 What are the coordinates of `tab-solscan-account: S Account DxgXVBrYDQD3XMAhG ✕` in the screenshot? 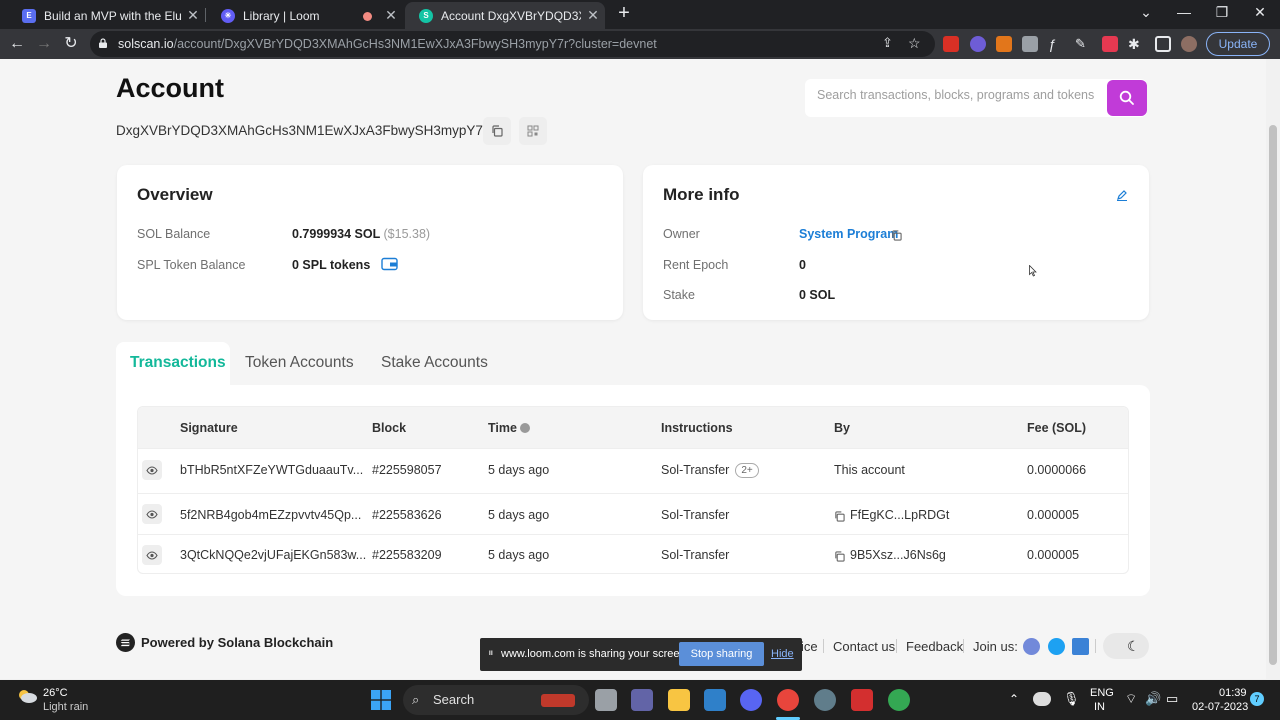 It's located at (505, 15).